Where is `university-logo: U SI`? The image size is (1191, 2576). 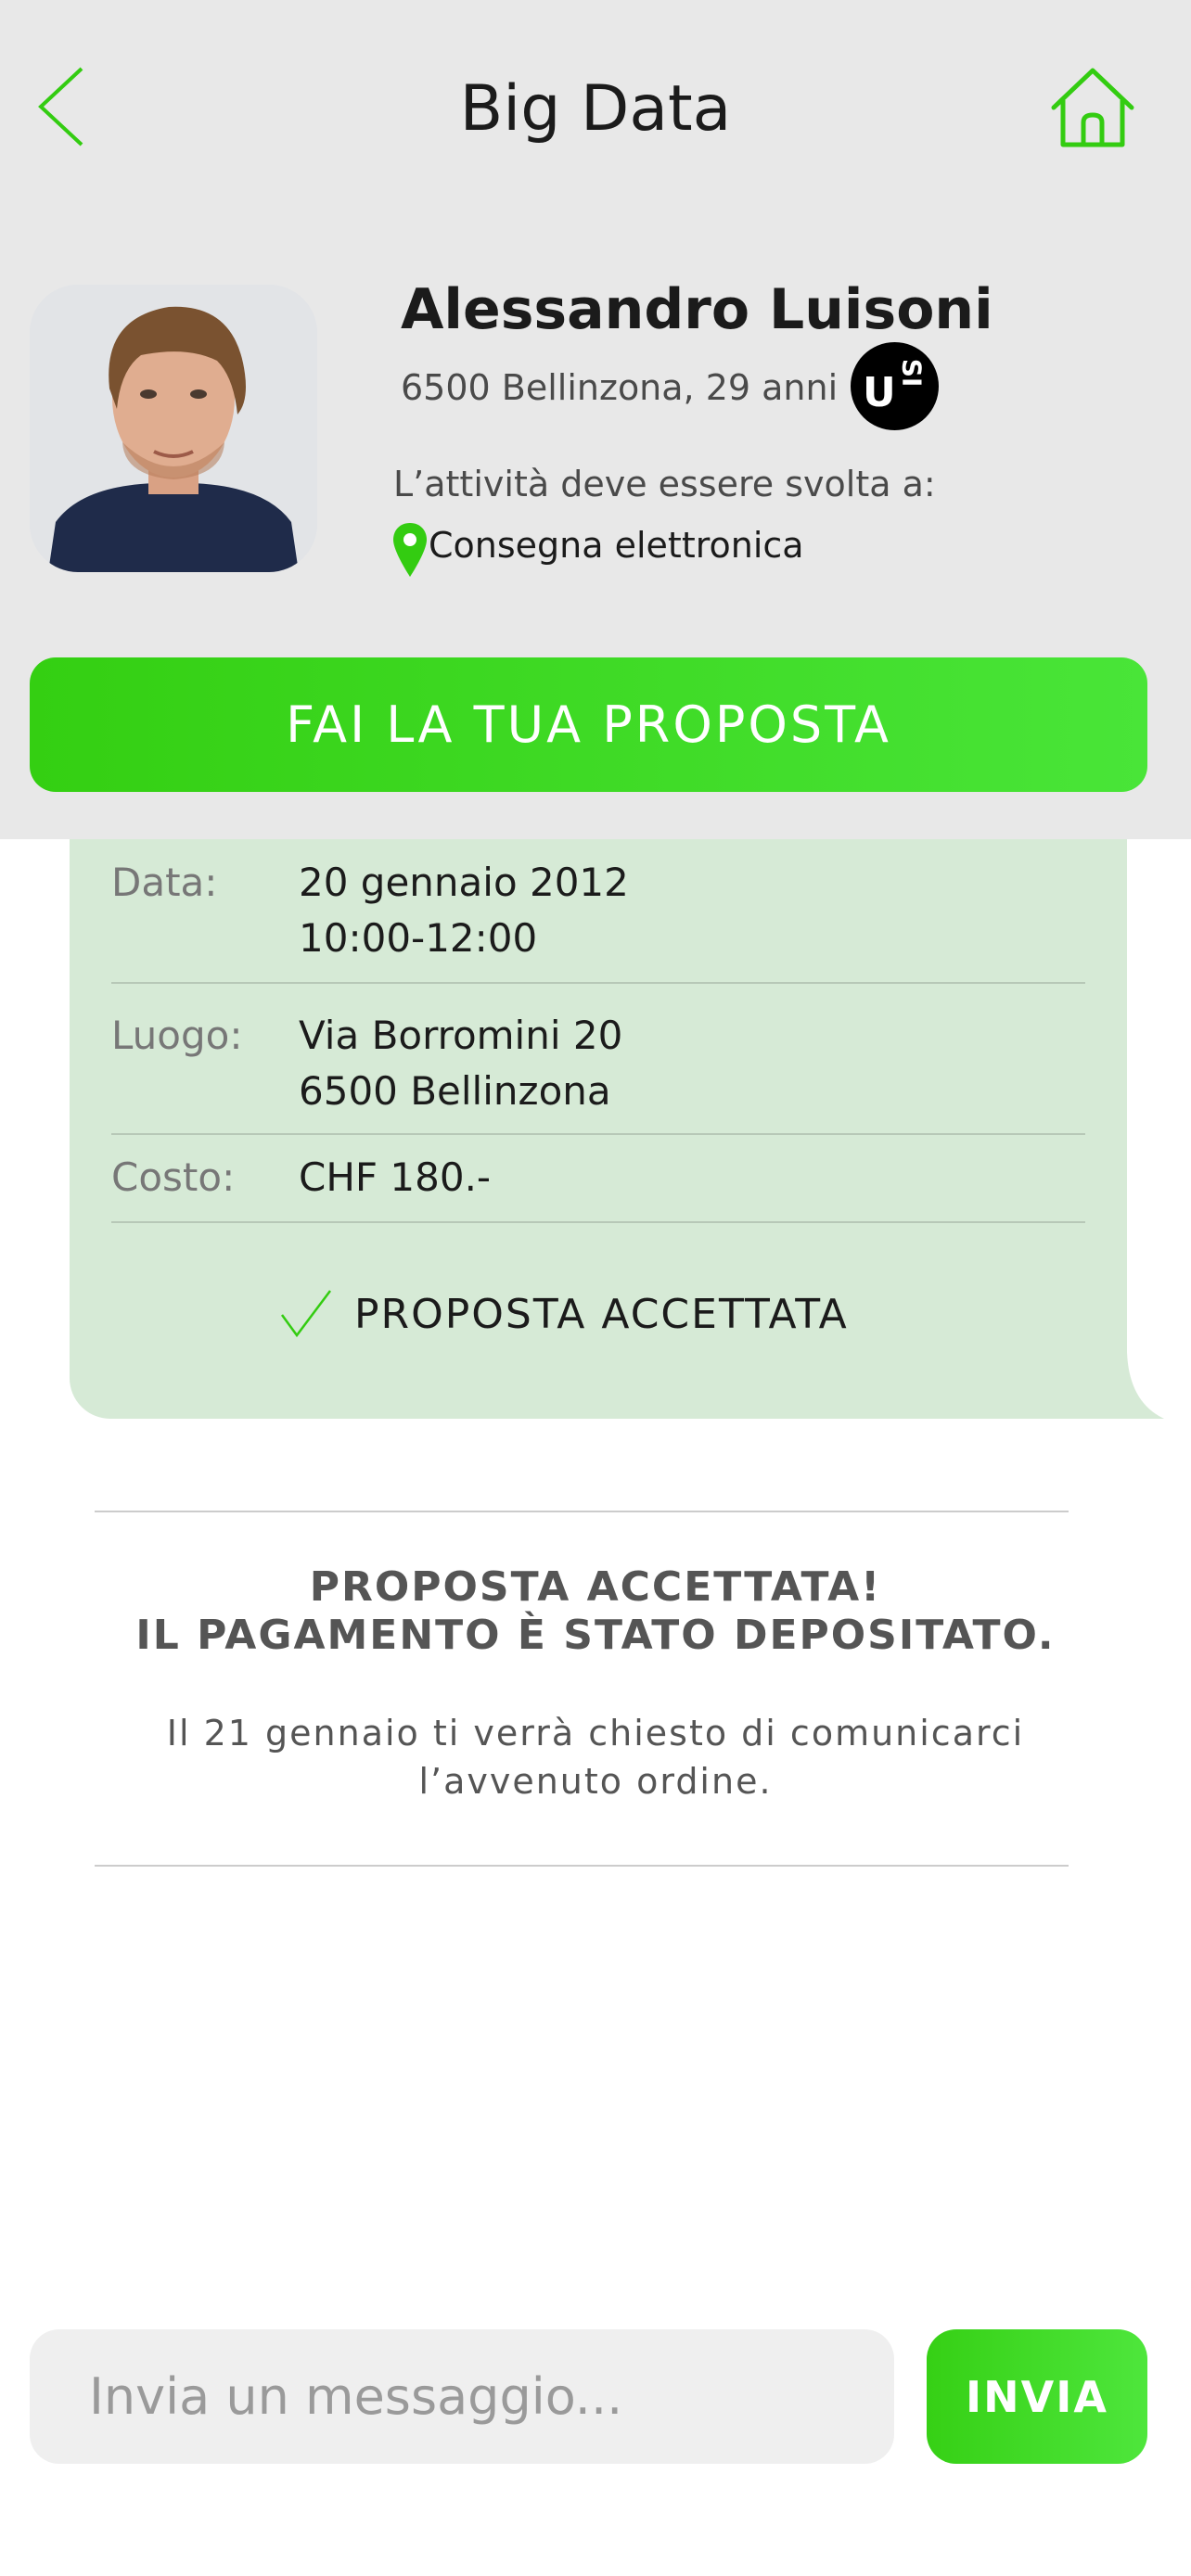 university-logo: U SI is located at coordinates (895, 386).